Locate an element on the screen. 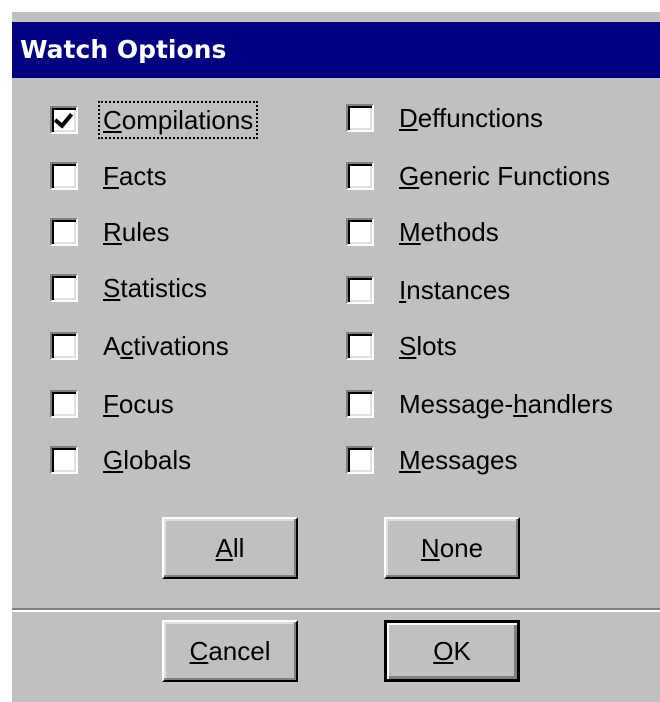 This screenshot has width=660, height=702. option-deffunctions: Deffunctions is located at coordinates (447, 118).